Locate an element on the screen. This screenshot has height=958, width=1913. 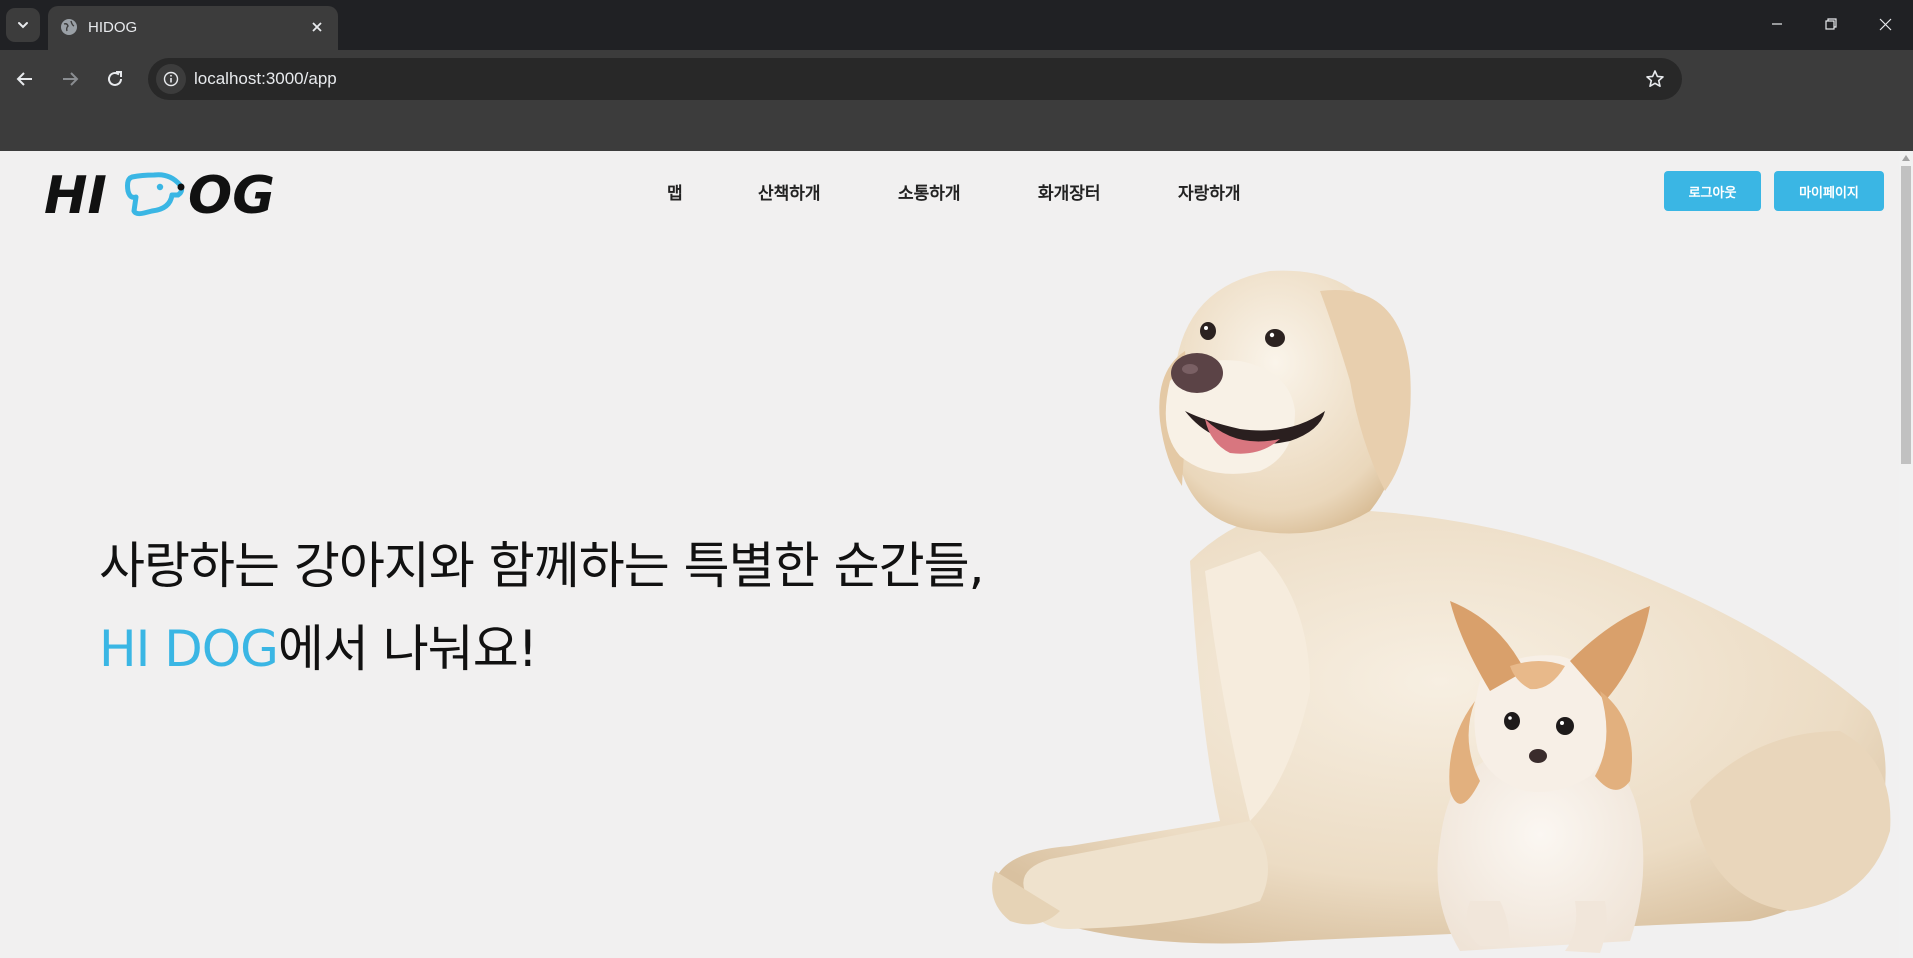
browser-toolbar: localhost:3000/app is located at coordinates (956, 79).